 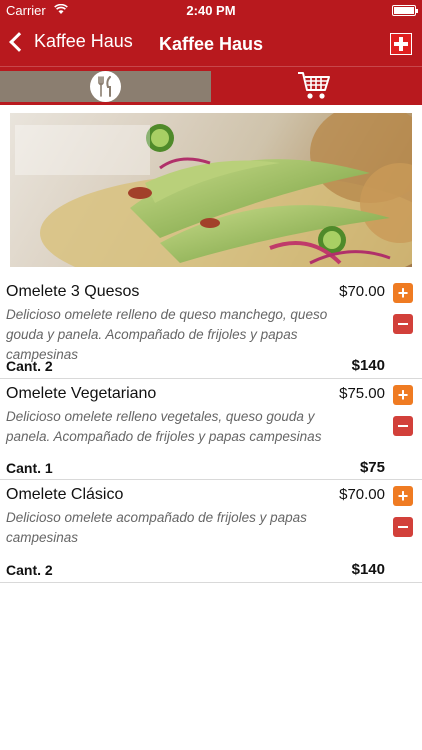 What do you see at coordinates (83, 41) in the screenshot?
I see `back-button-label: Kaffee Haus` at bounding box center [83, 41].